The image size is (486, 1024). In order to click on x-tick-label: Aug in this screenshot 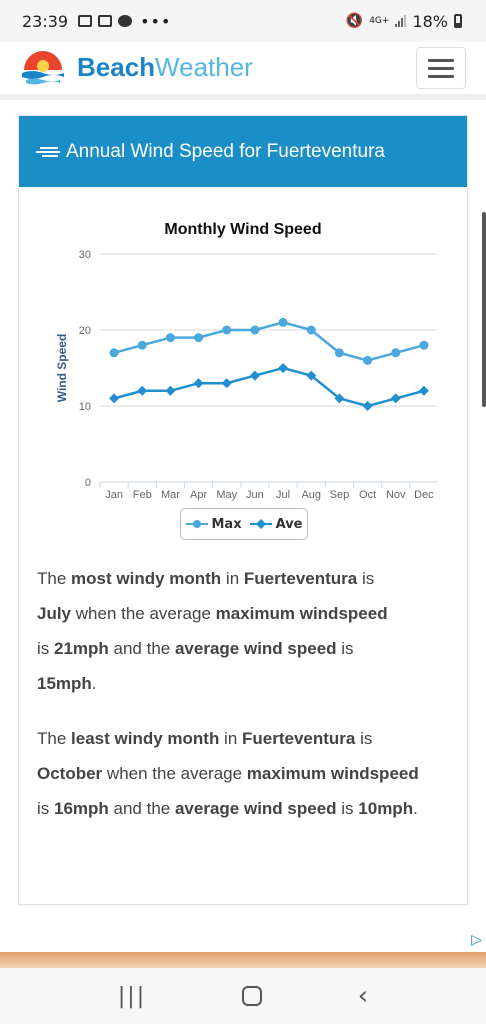, I will do `click(311, 495)`.